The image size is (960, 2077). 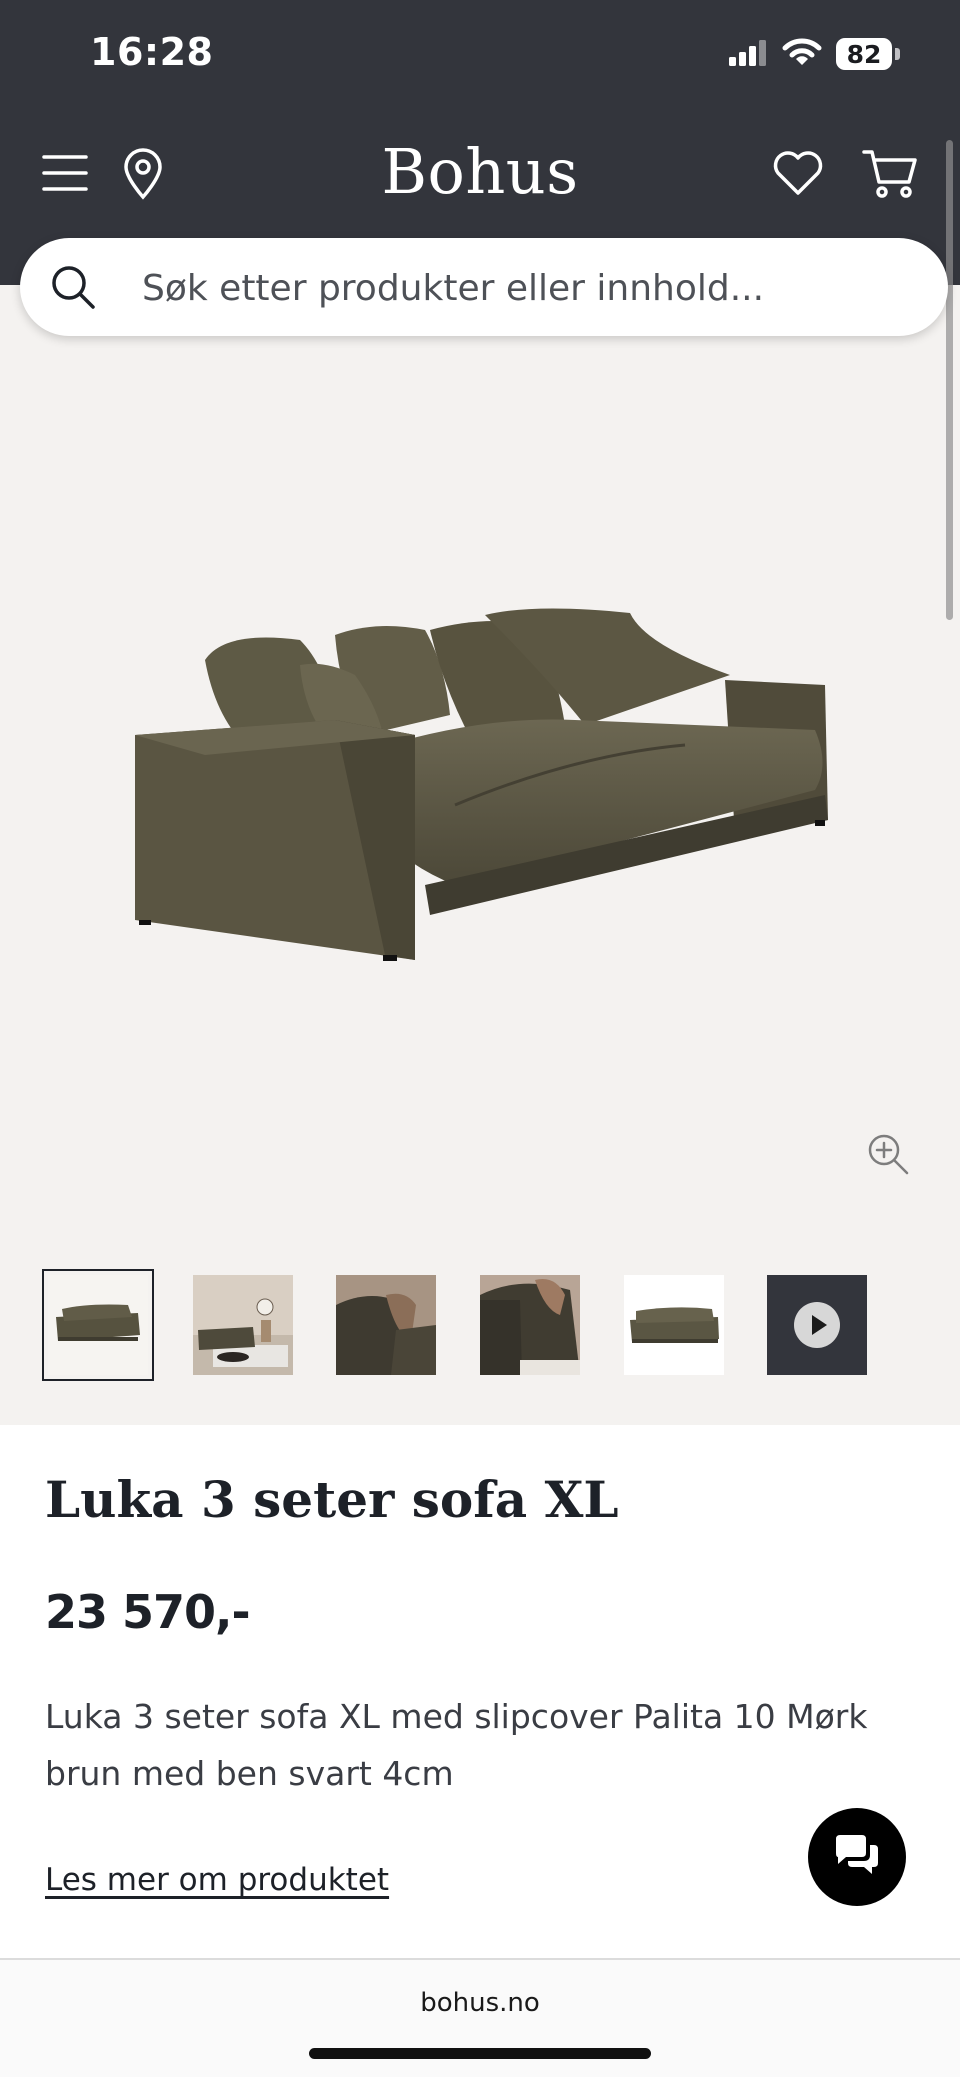 What do you see at coordinates (152, 52) in the screenshot?
I see `status-time: 16:28` at bounding box center [152, 52].